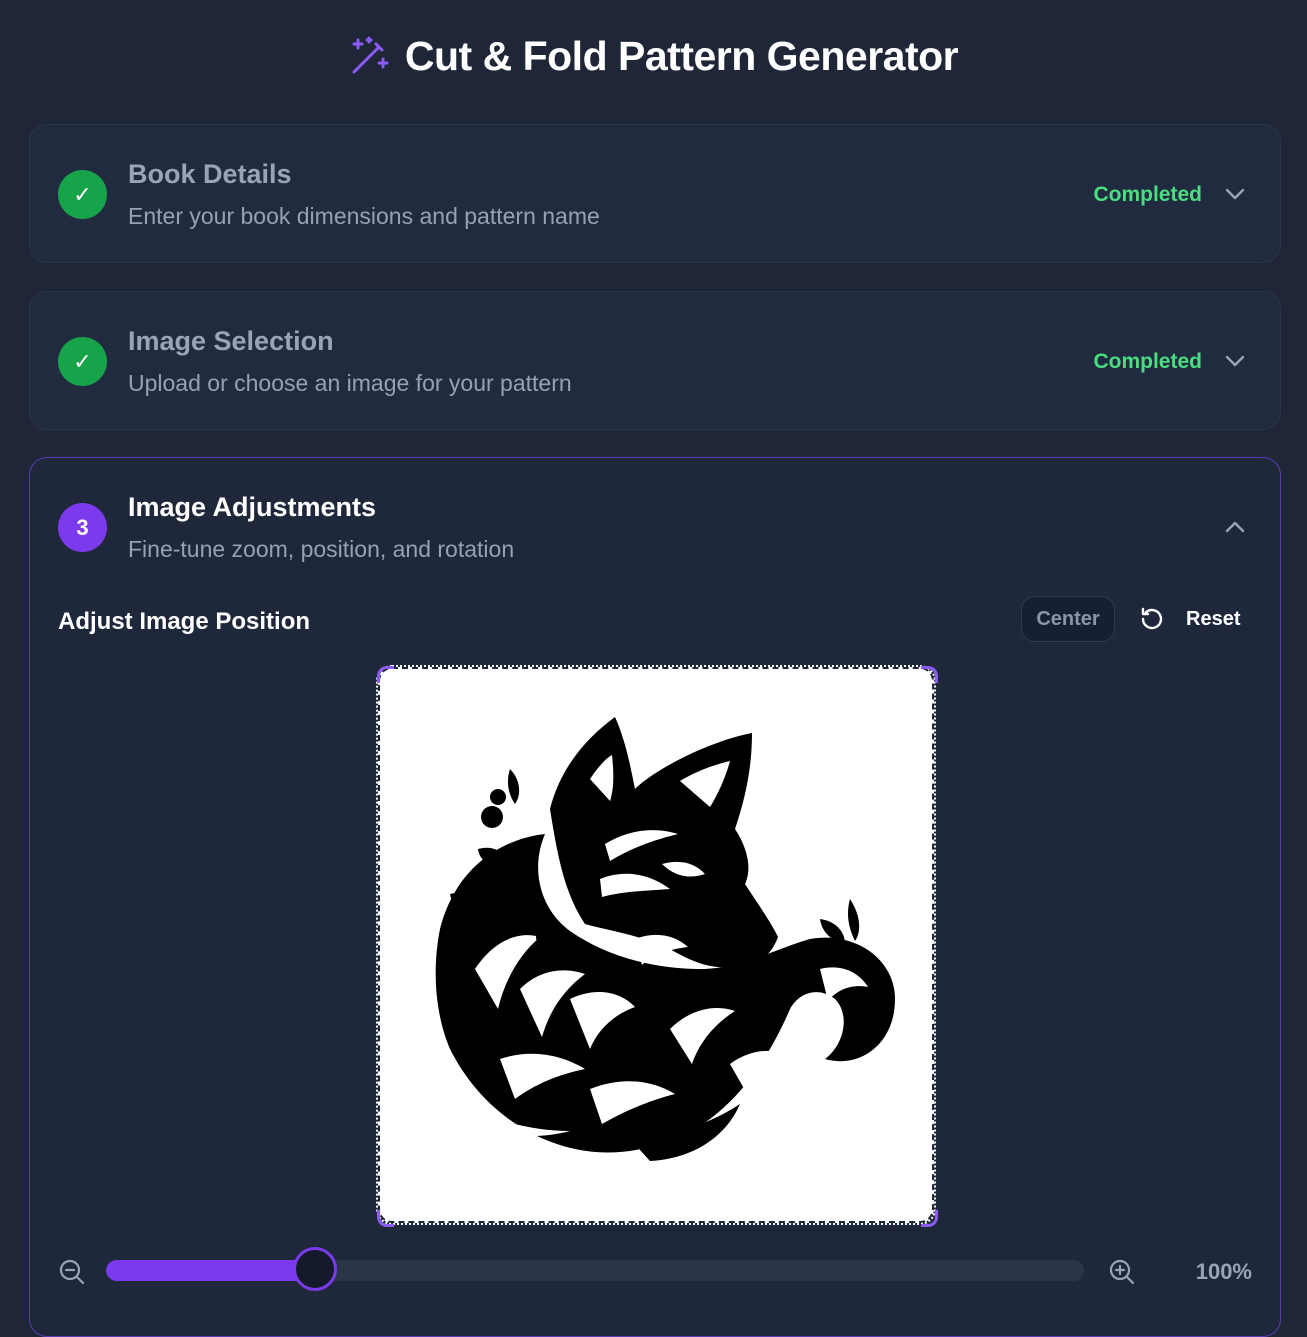  I want to click on reset-button: Reset, so click(1198, 619).